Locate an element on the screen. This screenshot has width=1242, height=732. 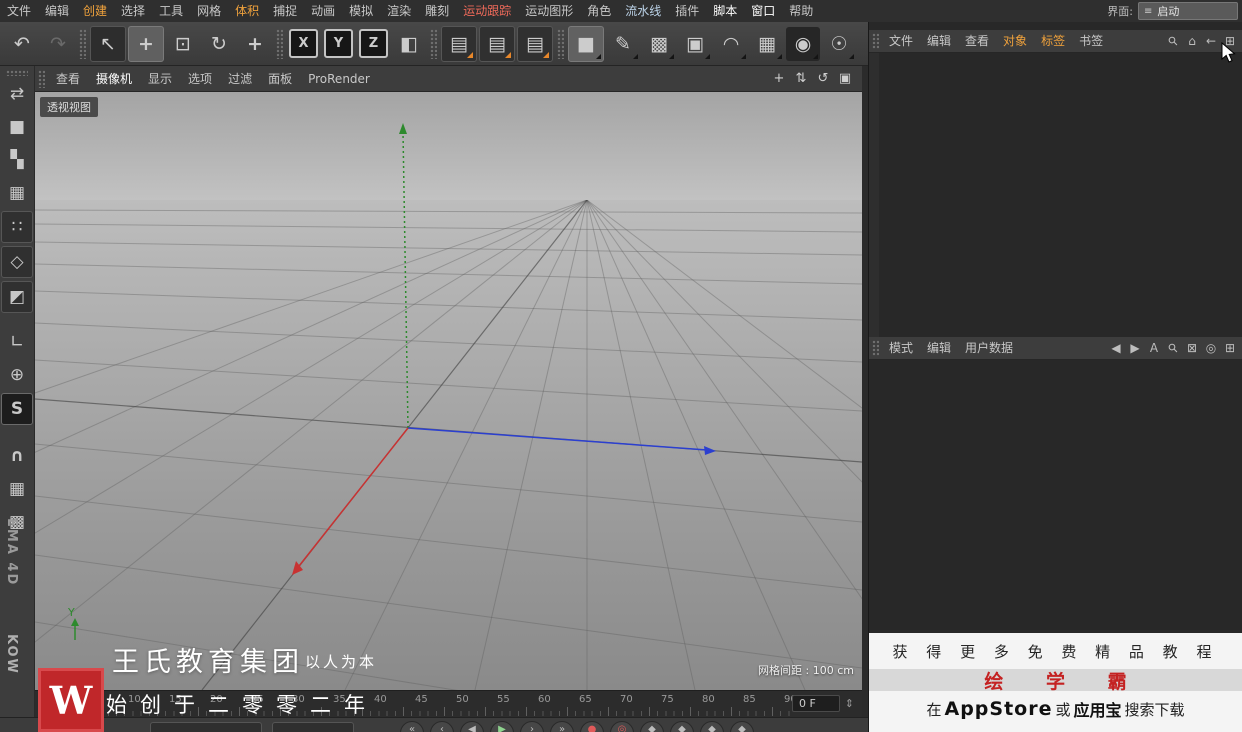
lock-x-button: X is located at coordinates (303, 43).